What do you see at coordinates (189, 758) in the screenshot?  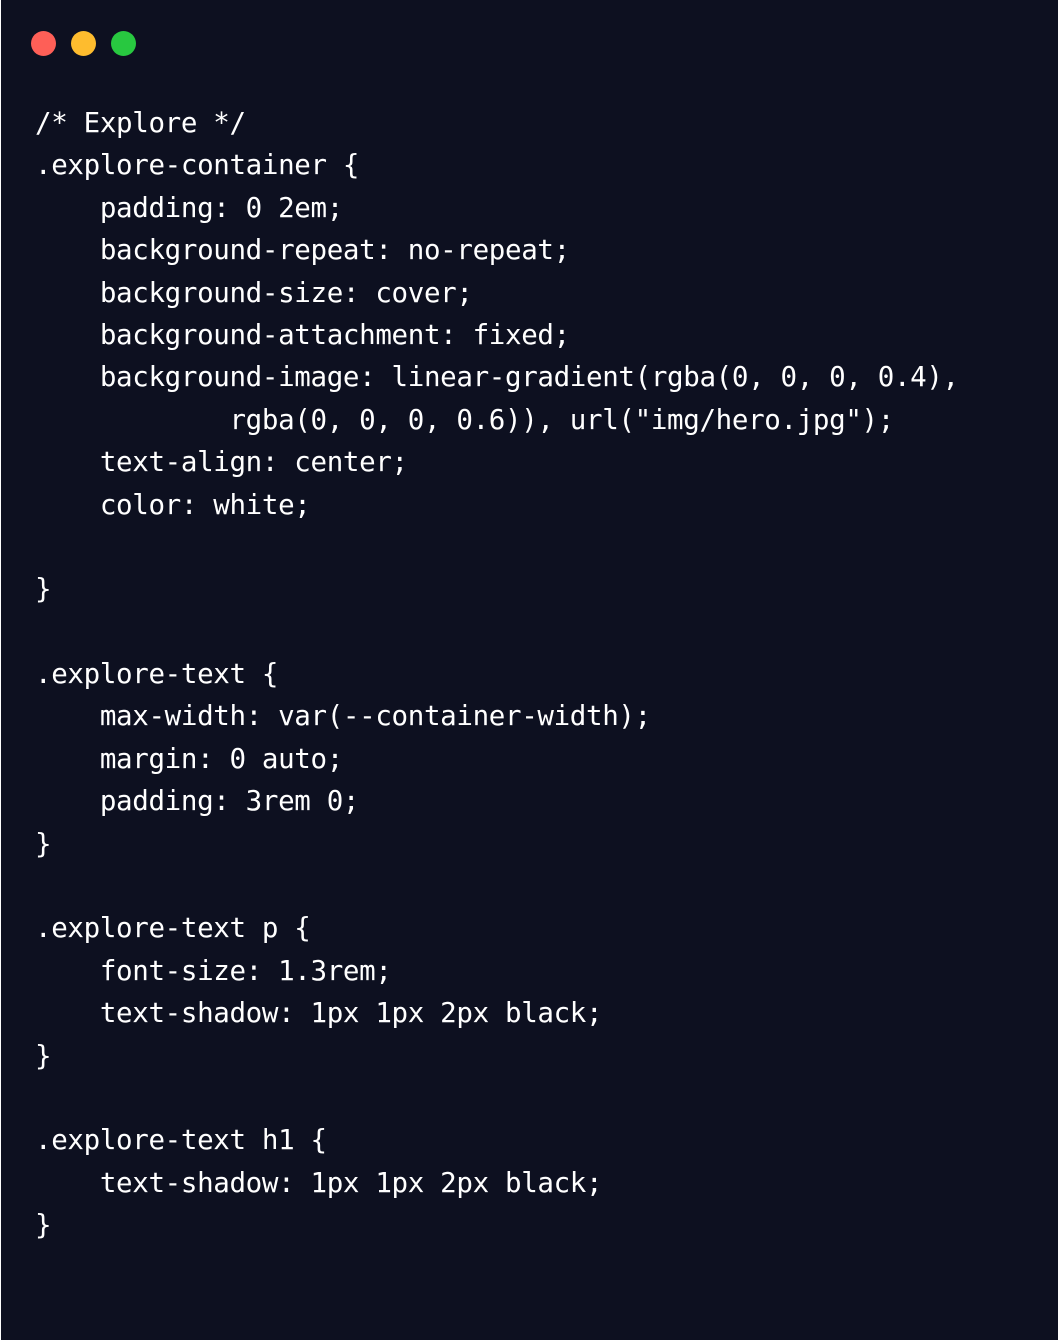 I see `code-line: margin: 0 auto;` at bounding box center [189, 758].